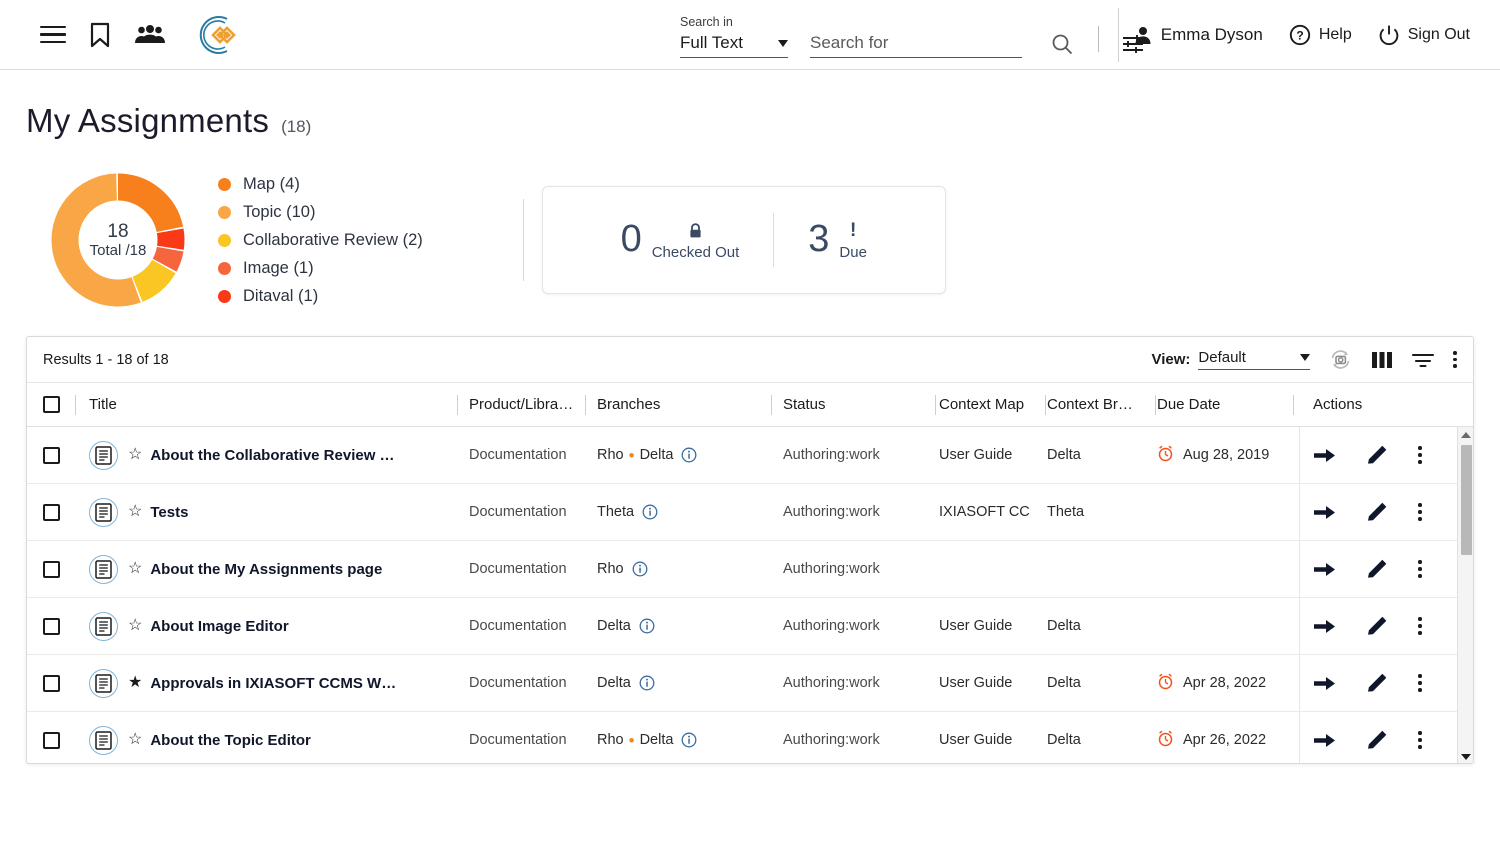 The height and width of the screenshot is (850, 1500). What do you see at coordinates (217, 35) in the screenshot?
I see `ixiasoft-logo-icon` at bounding box center [217, 35].